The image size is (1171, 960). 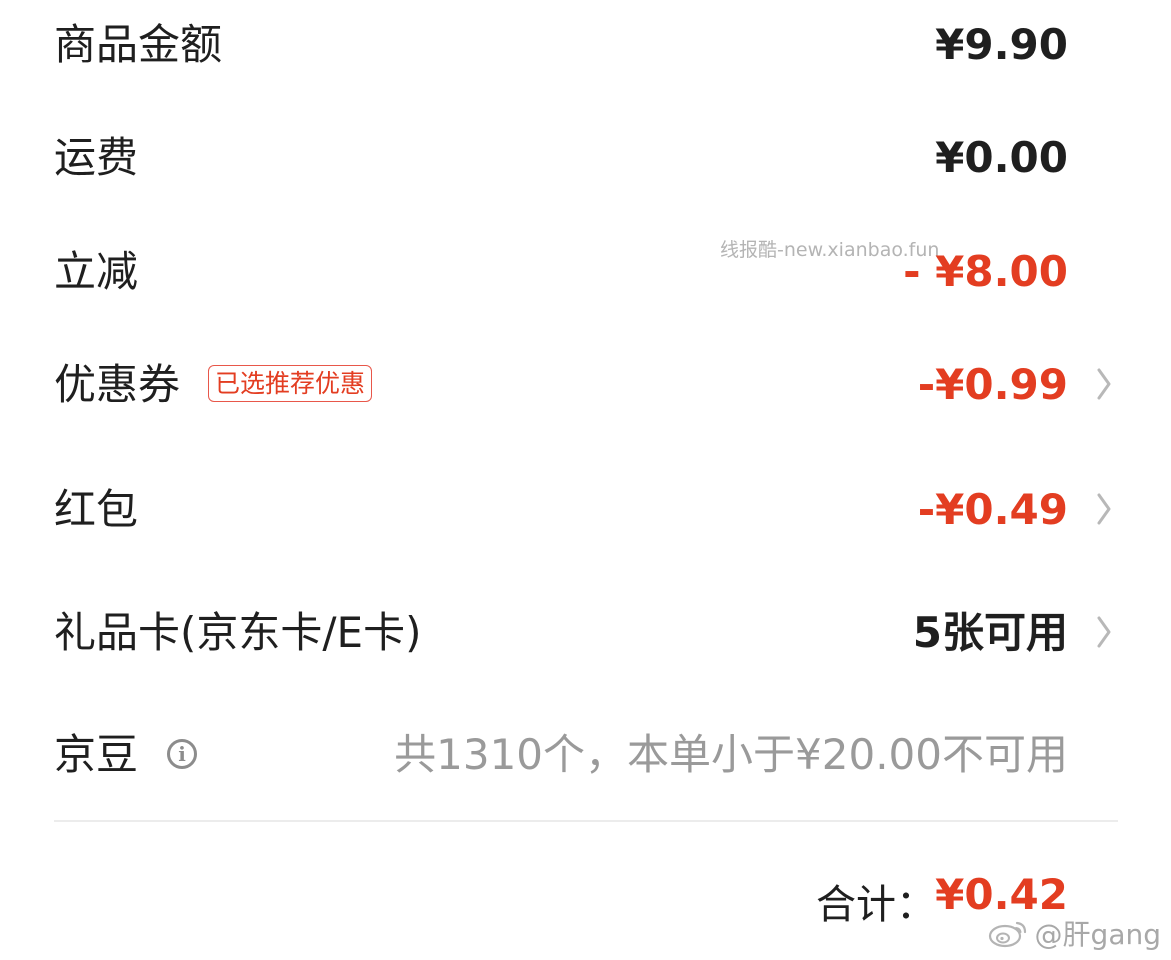 What do you see at coordinates (992, 509) in the screenshot?
I see `red-packet-value: -¥0.49` at bounding box center [992, 509].